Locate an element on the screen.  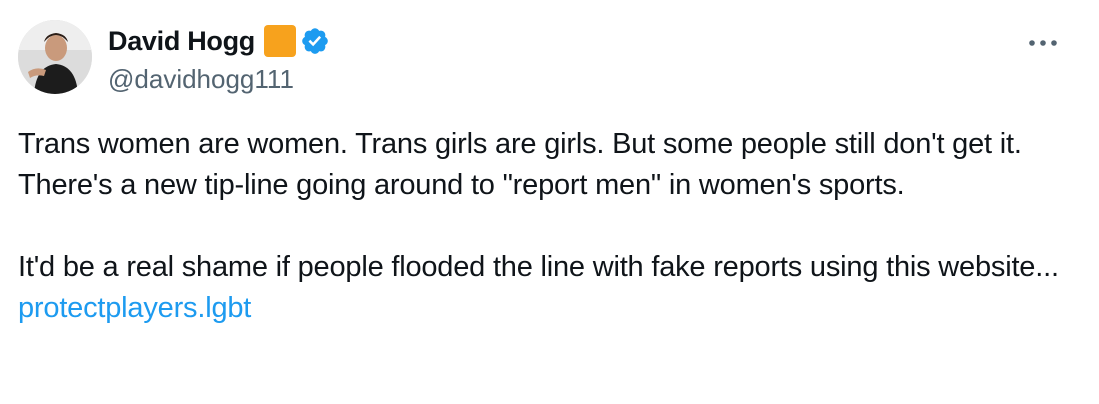
more-options-button is located at coordinates (1043, 43).